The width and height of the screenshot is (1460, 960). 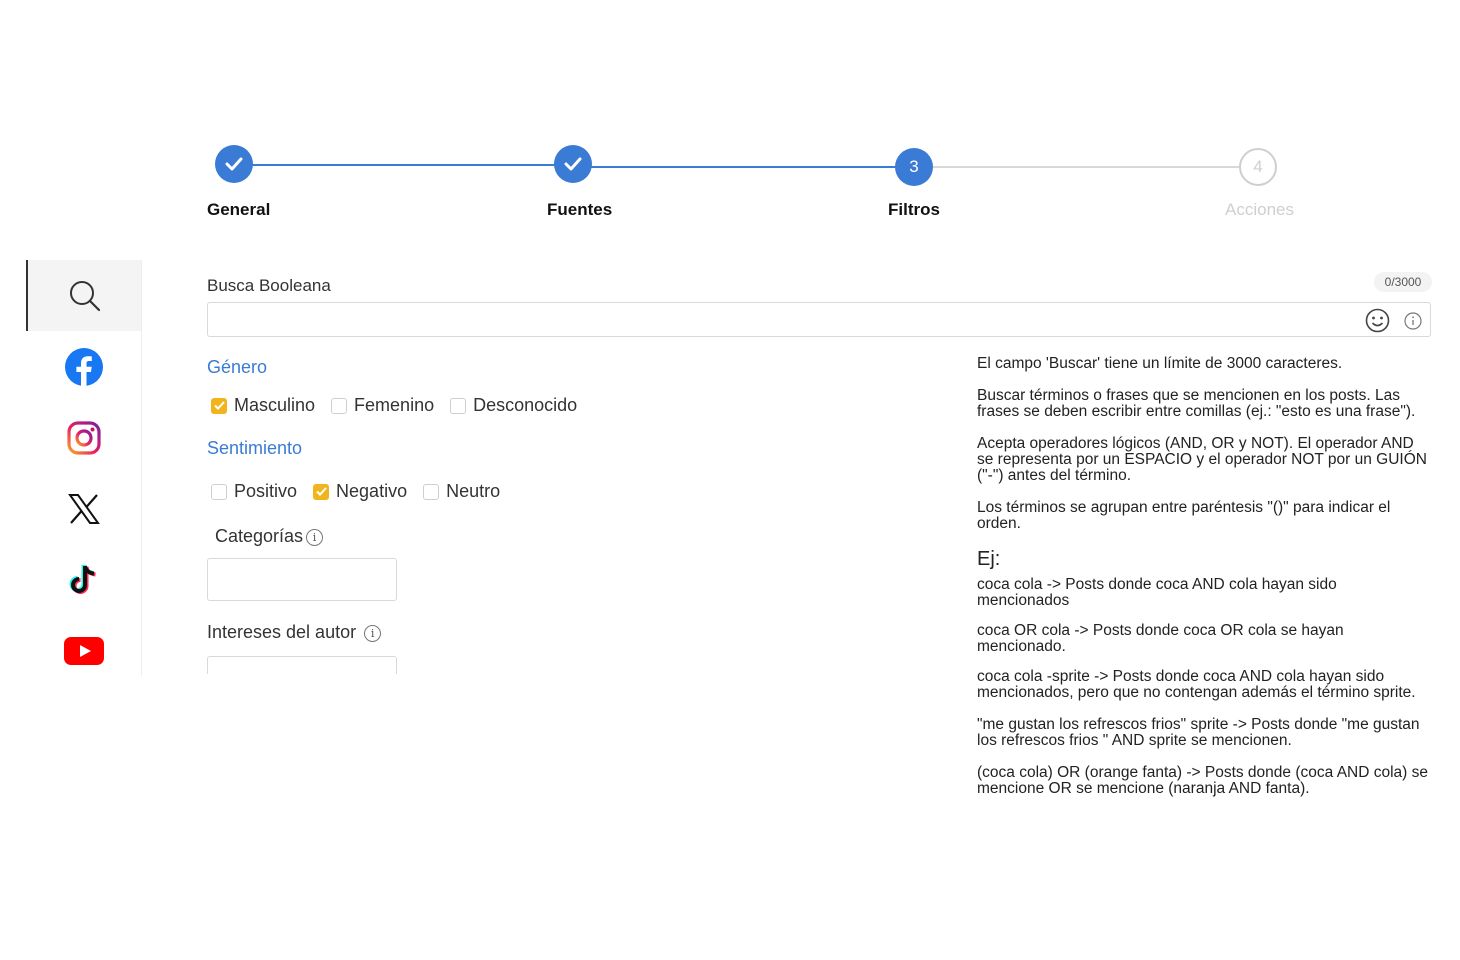 I want to click on x-icon, so click(x=83, y=508).